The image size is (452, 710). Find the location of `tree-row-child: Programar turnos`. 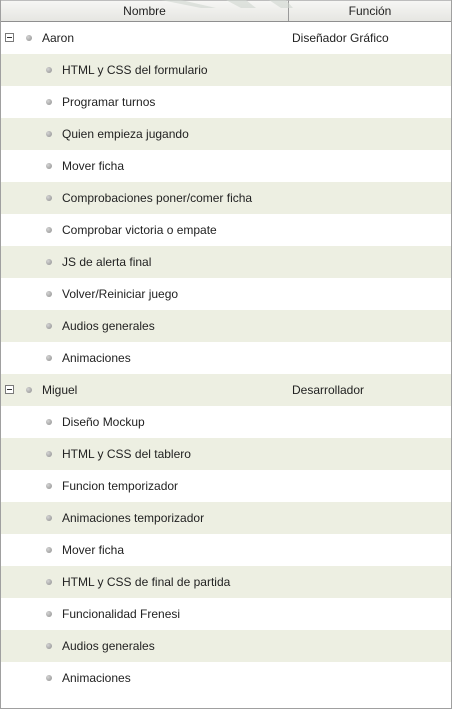

tree-row-child: Programar turnos is located at coordinates (226, 102).